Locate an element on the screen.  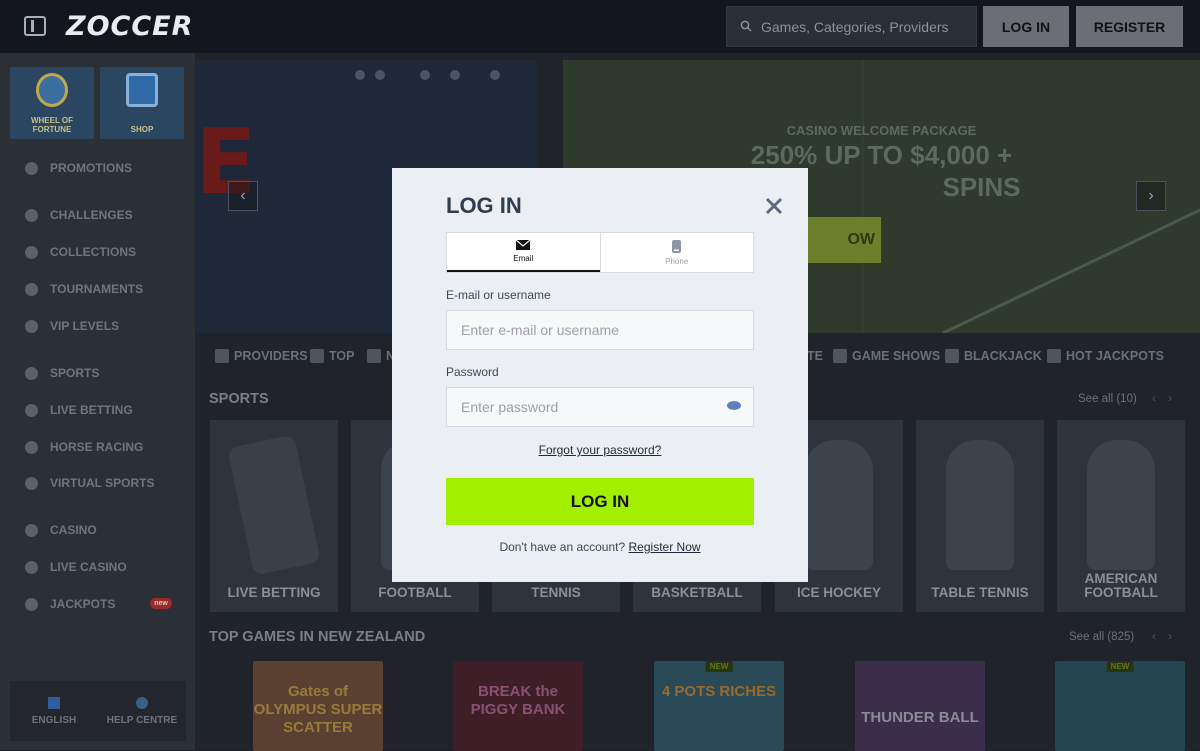
forgot-password-link: Forgot your password? is located at coordinates (600, 450).